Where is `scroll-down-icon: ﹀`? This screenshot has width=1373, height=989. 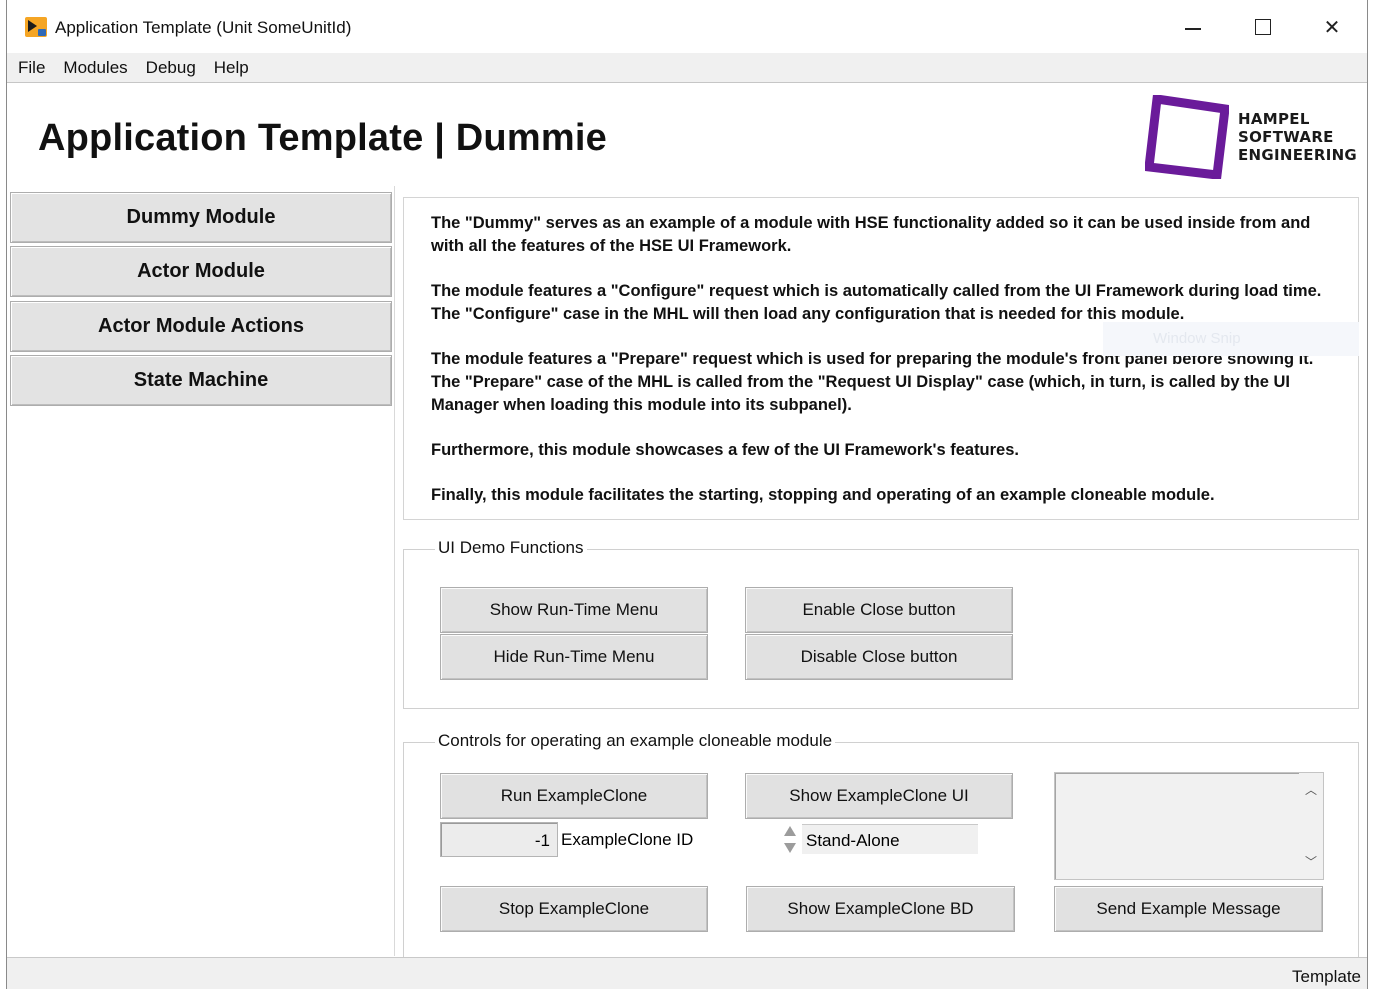
scroll-down-icon: ﹀ is located at coordinates (1311, 861).